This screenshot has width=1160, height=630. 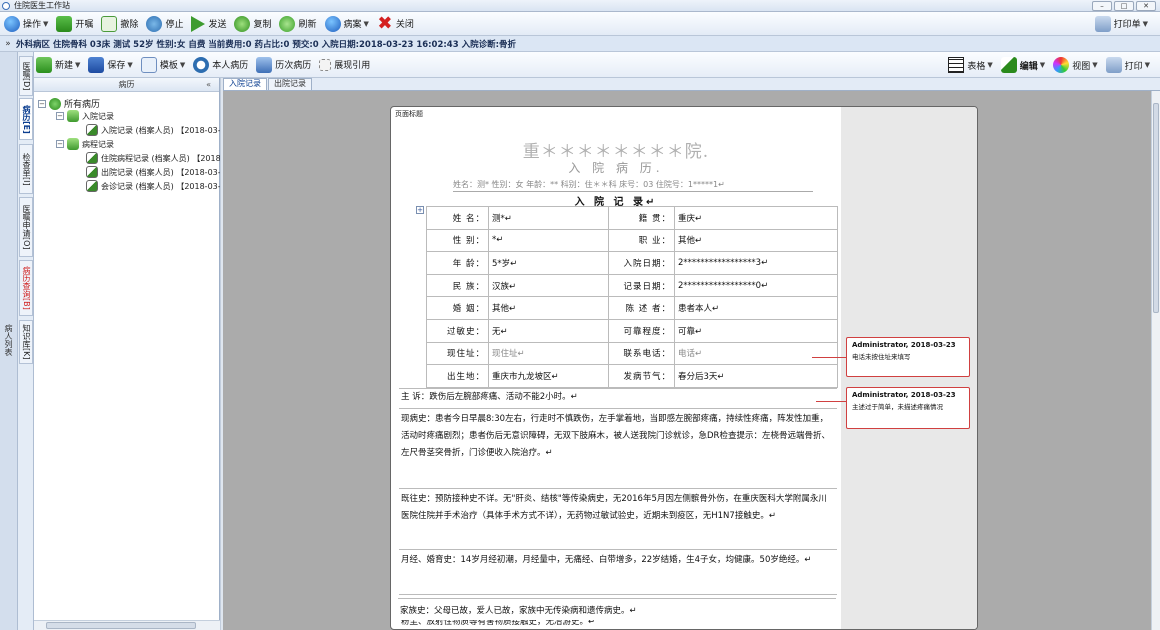 What do you see at coordinates (26, 76) in the screenshot?
I see `vtab-orders: 医嘱[D]` at bounding box center [26, 76].